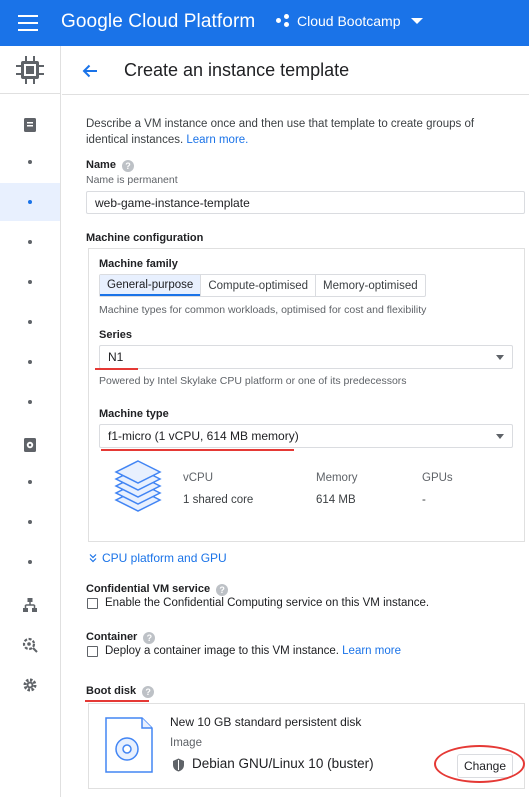 This screenshot has height=797, width=529. I want to click on container-learn-more-link: Learn more, so click(371, 651).